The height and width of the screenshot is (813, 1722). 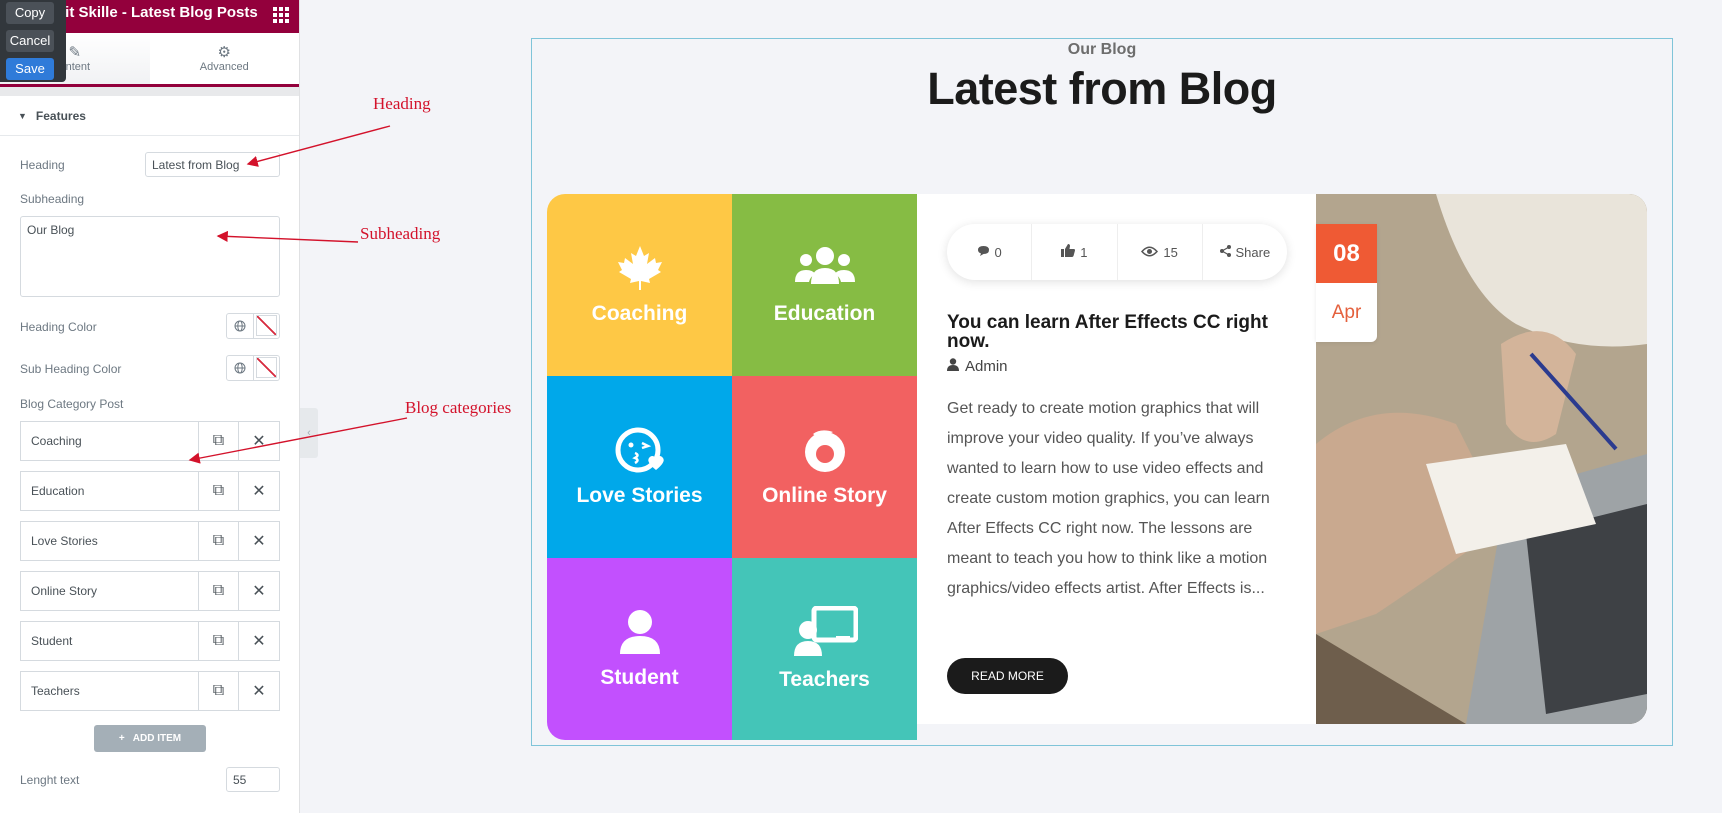 I want to click on gear-icon: ⚙, so click(x=224, y=52).